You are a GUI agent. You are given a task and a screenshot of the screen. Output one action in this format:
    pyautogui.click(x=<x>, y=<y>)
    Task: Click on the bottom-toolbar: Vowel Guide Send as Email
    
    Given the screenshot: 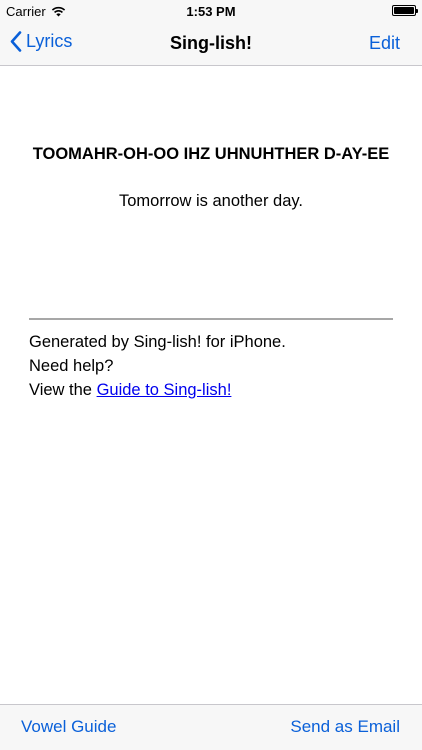 What is the action you would take?
    pyautogui.click(x=211, y=727)
    